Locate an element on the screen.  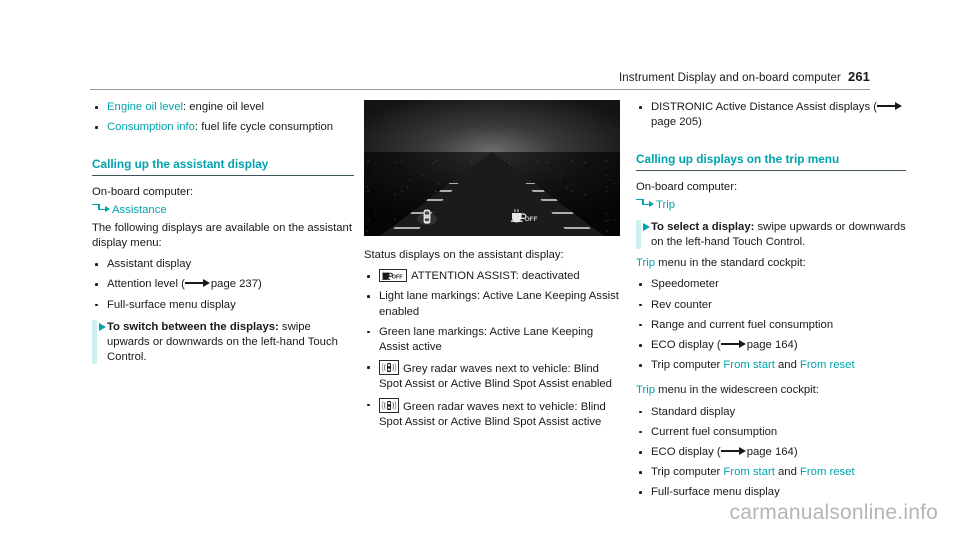
running-head-rule is located at coordinates (480, 89).